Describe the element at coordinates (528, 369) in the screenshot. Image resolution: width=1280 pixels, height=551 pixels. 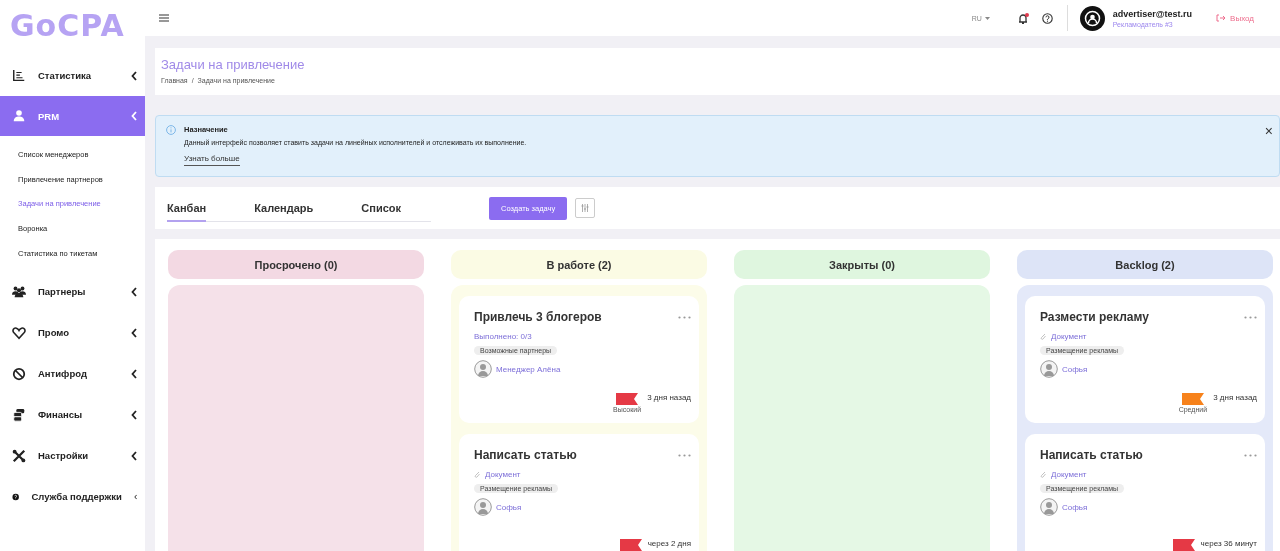
I see `assignee-link: Менеджер Алёна` at that location.